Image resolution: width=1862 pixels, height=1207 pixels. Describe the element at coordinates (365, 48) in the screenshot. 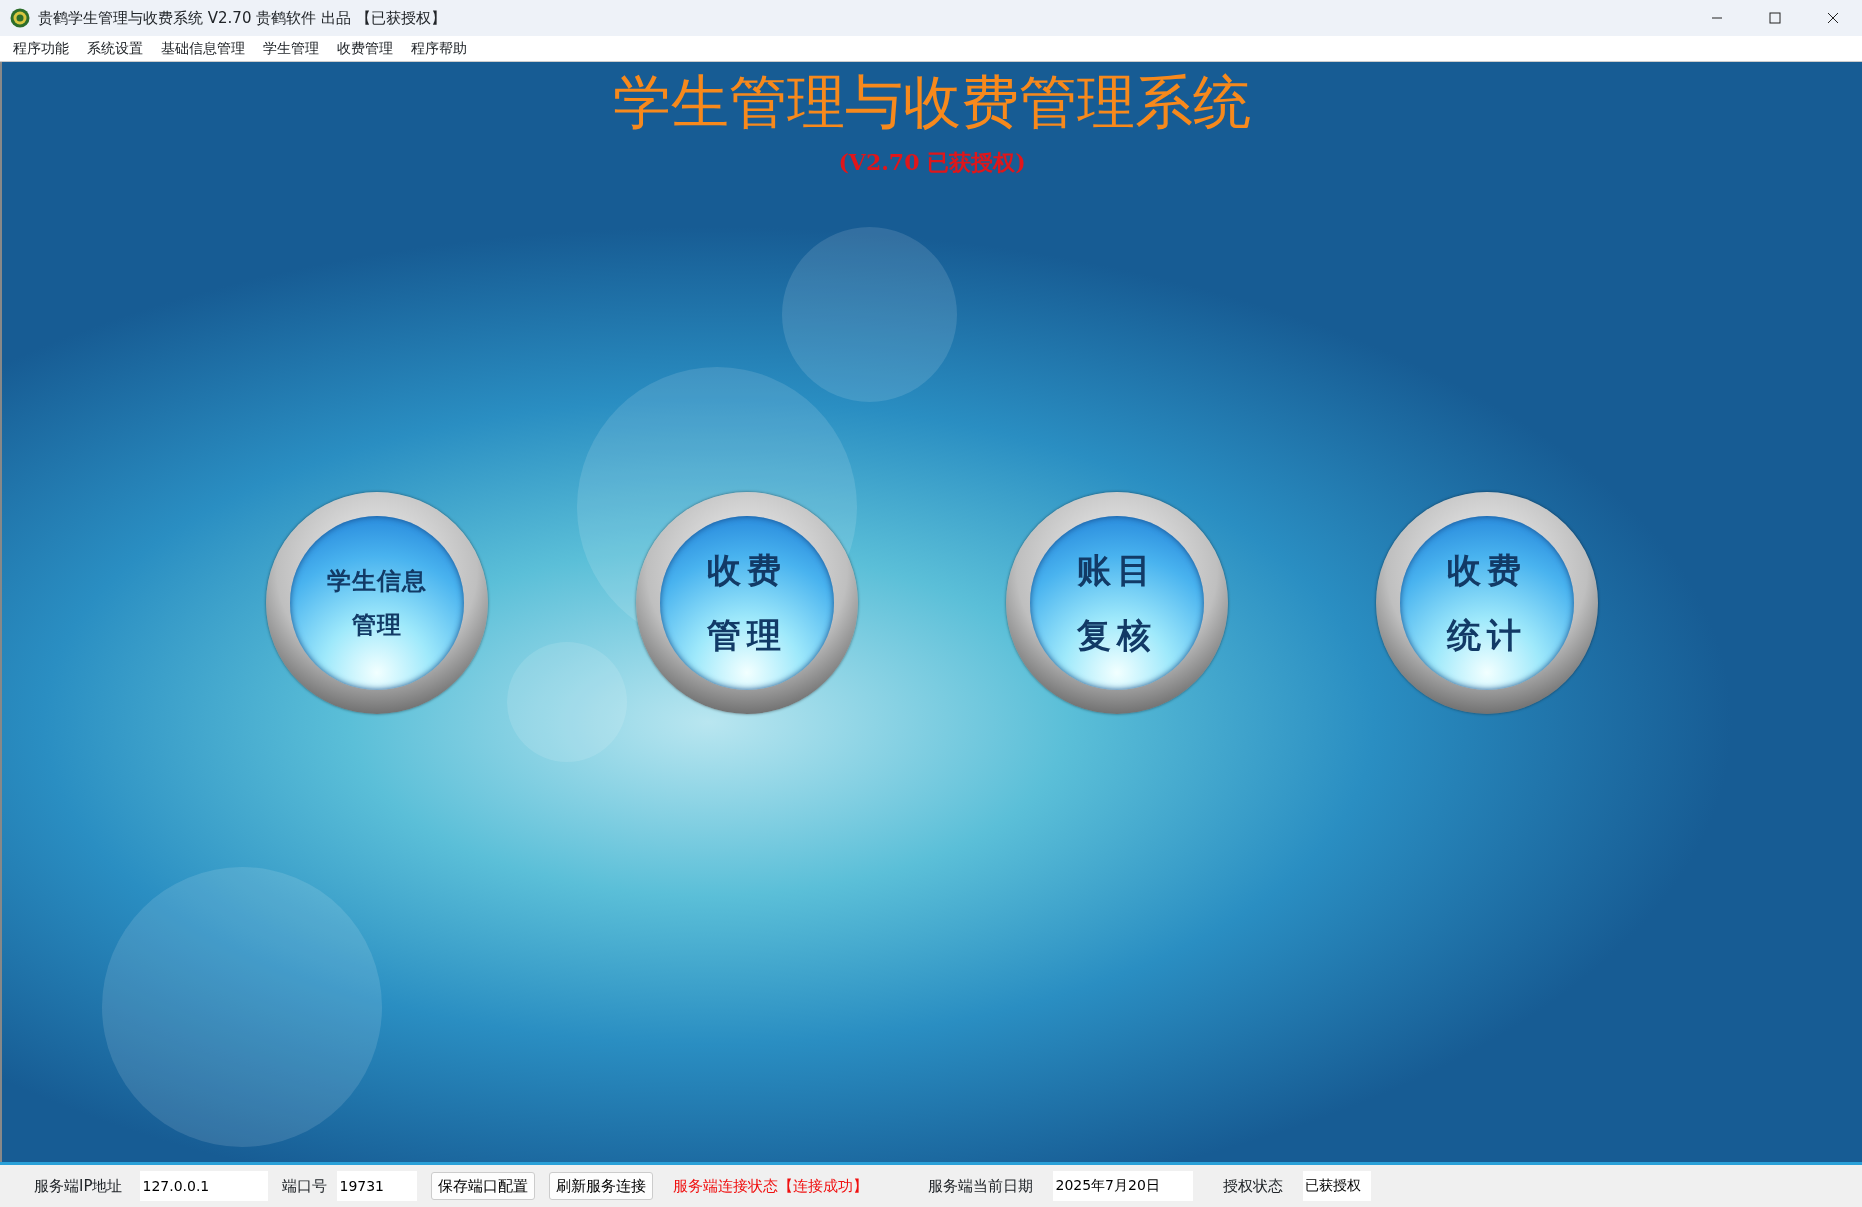

I see `menu-item: 收费管理` at that location.